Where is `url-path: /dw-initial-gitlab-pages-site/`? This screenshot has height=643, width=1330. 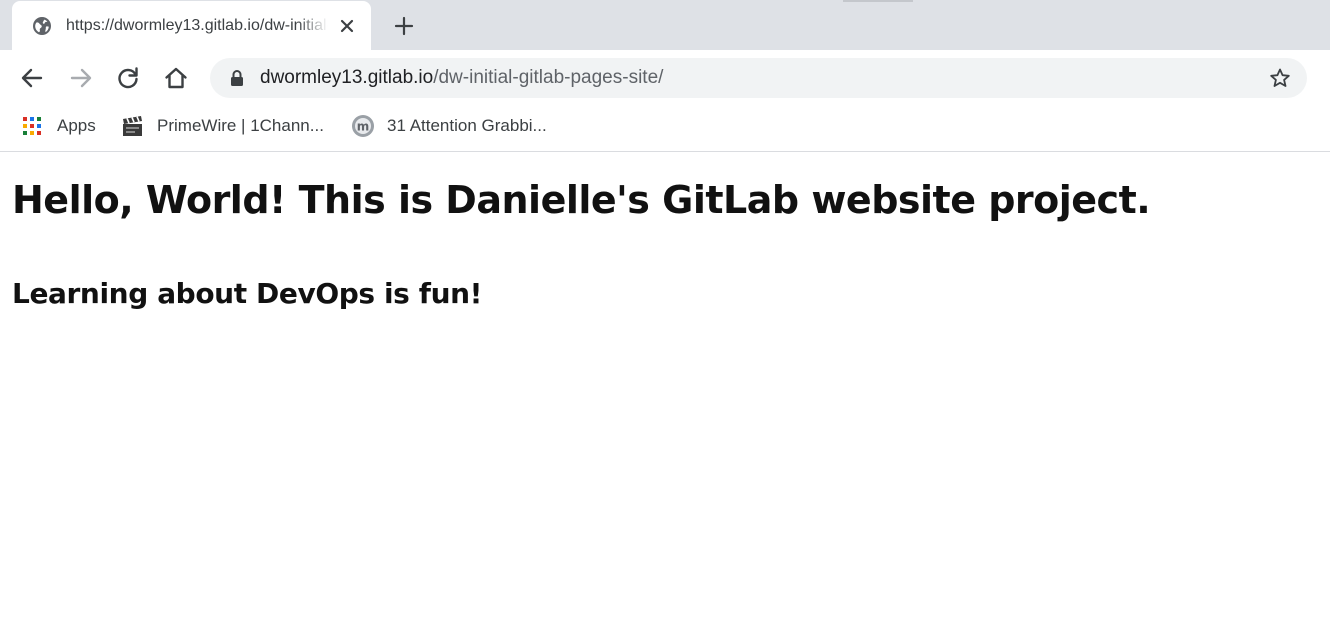
url-path: /dw-initial-gitlab-pages-site/ is located at coordinates (548, 77).